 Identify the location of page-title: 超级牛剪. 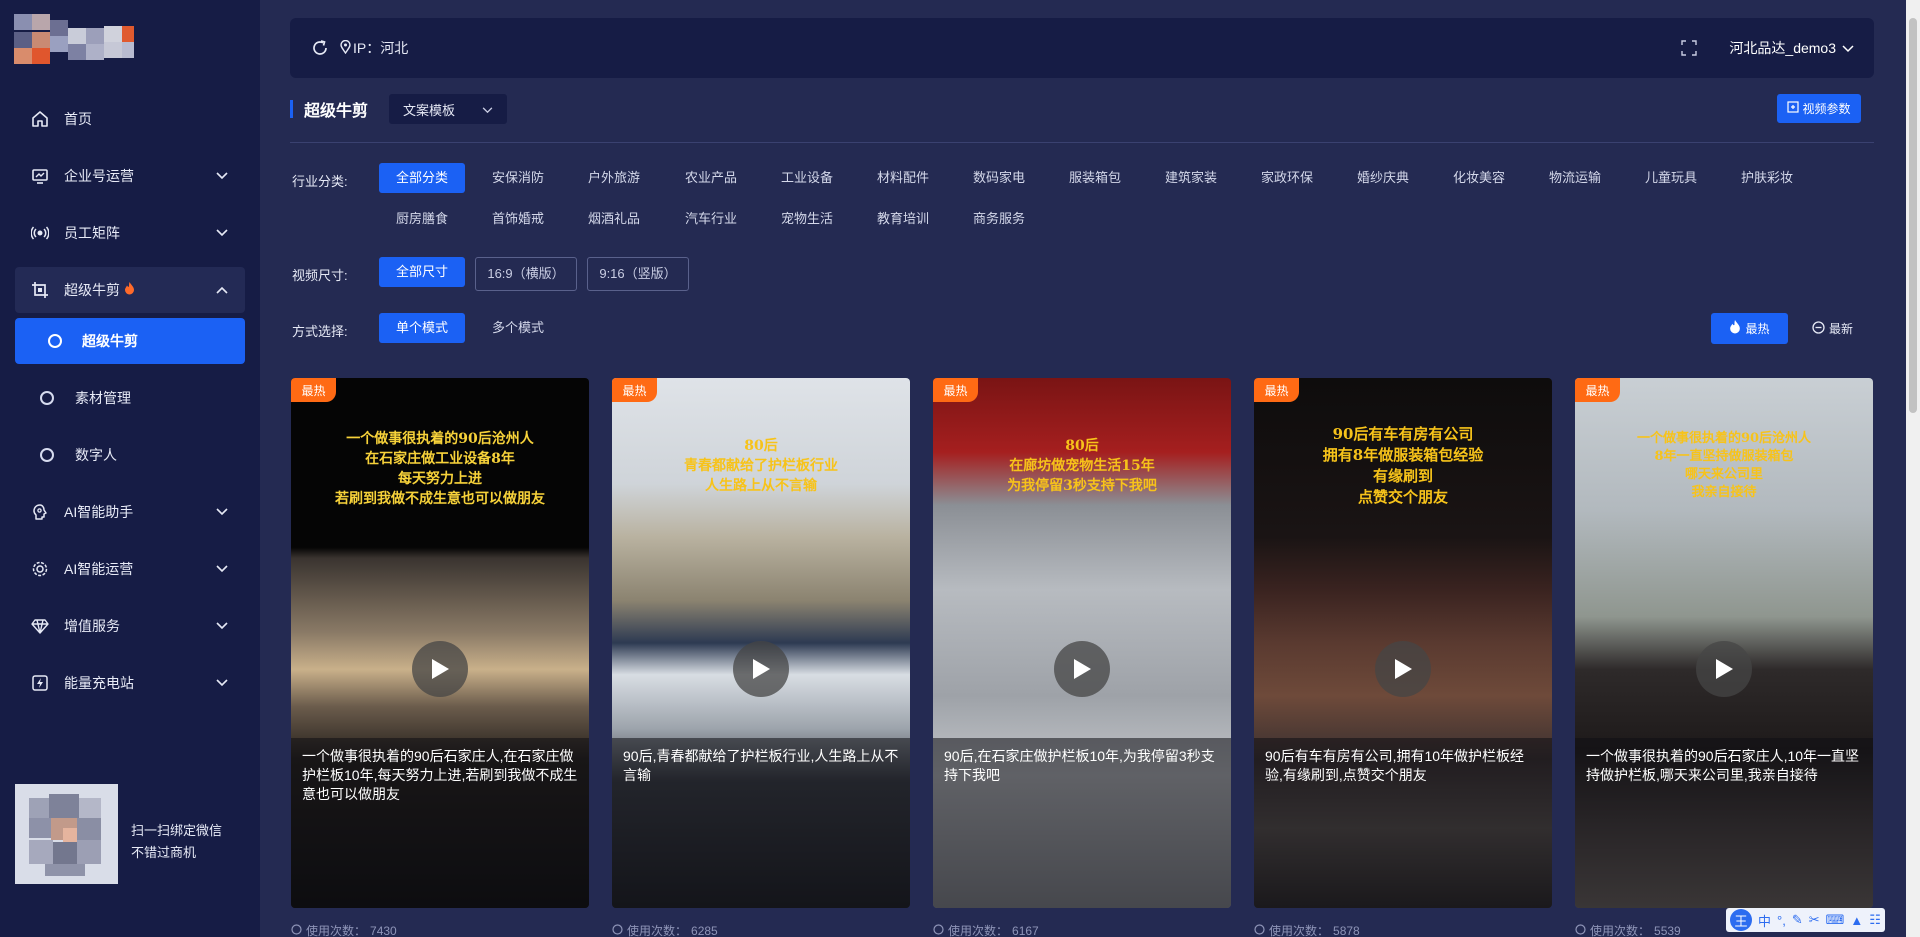
(329, 109).